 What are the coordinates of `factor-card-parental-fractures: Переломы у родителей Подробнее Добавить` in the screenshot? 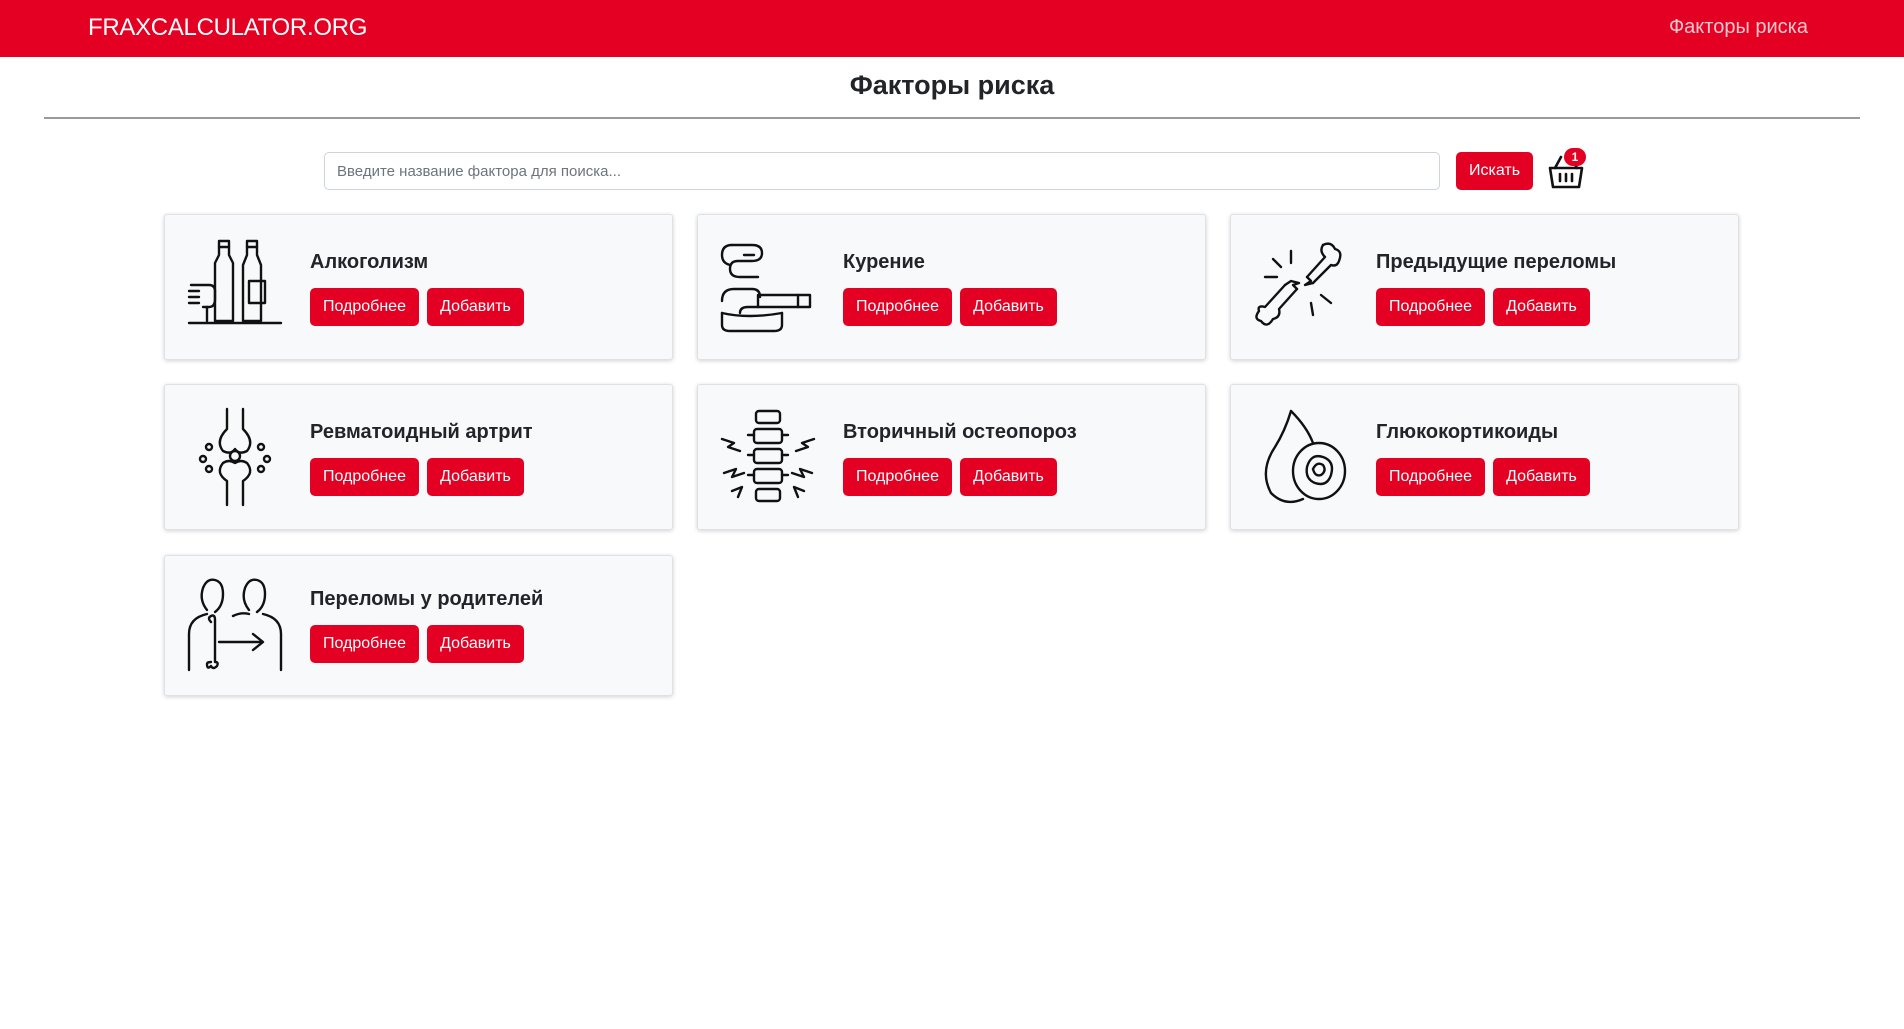 It's located at (418, 625).